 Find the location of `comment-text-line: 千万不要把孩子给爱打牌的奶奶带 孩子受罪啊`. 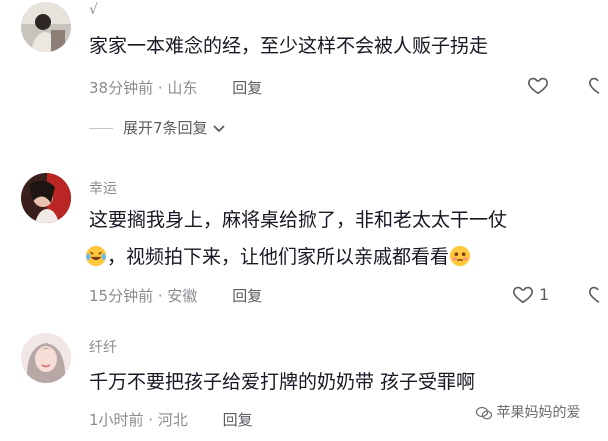

comment-text-line: 千万不要把孩子给爱打牌的奶奶带 孩子受罪啊 is located at coordinates (282, 382).